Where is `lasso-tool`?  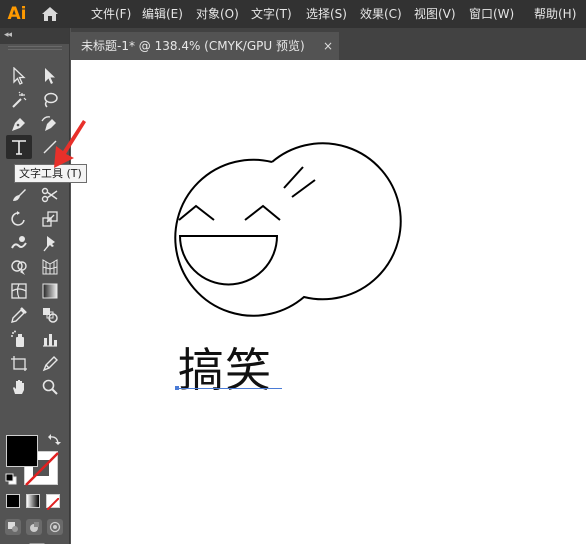
lasso-tool is located at coordinates (50, 100).